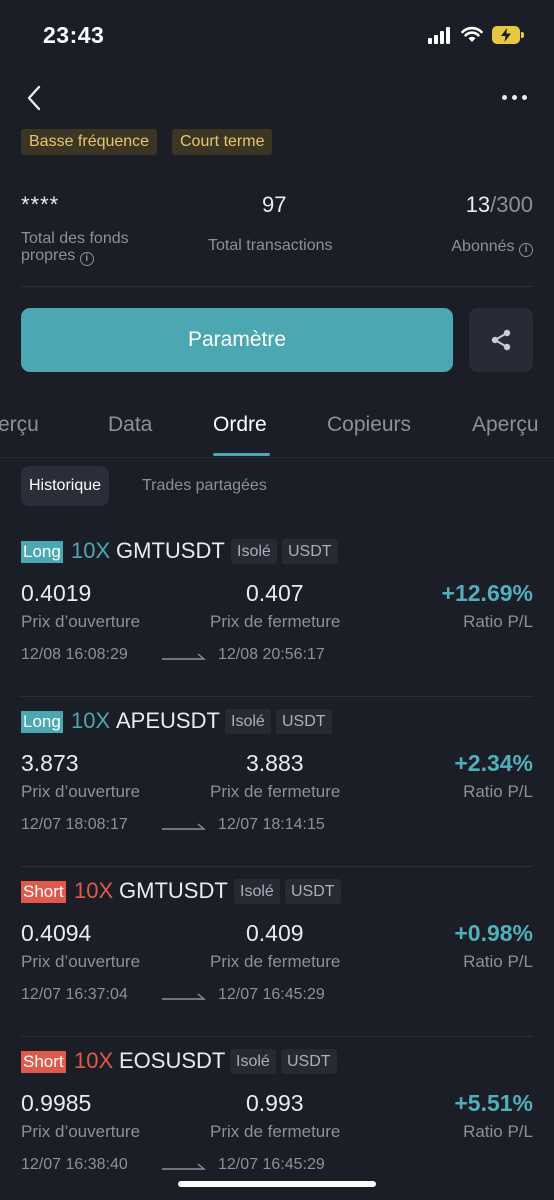 Image resolution: width=554 pixels, height=1200 pixels. Describe the element at coordinates (270, 245) in the screenshot. I see `transactions-label: Total transactions` at that location.